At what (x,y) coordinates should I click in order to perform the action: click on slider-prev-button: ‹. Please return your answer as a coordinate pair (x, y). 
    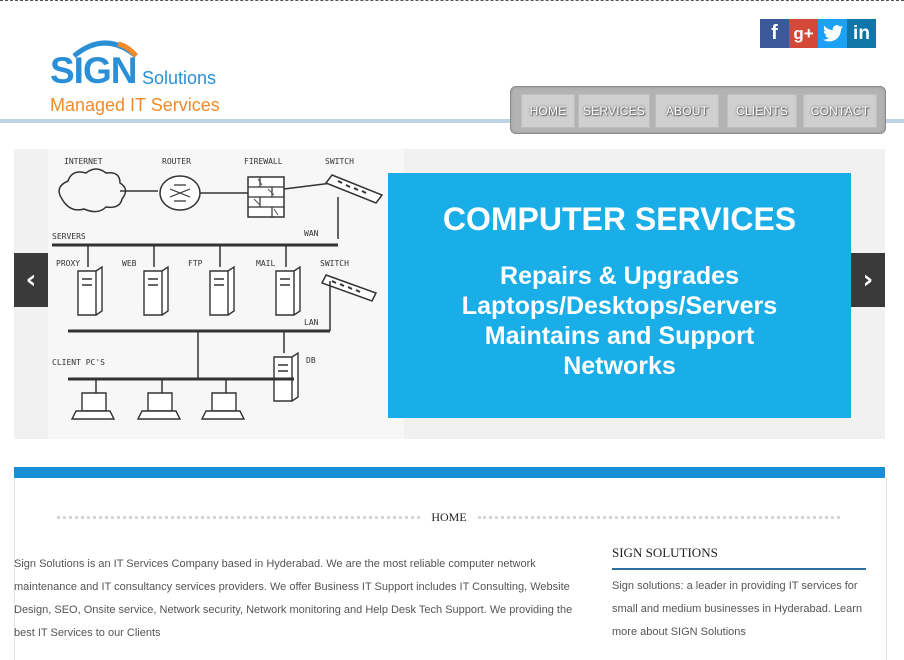
    Looking at the image, I should click on (31, 280).